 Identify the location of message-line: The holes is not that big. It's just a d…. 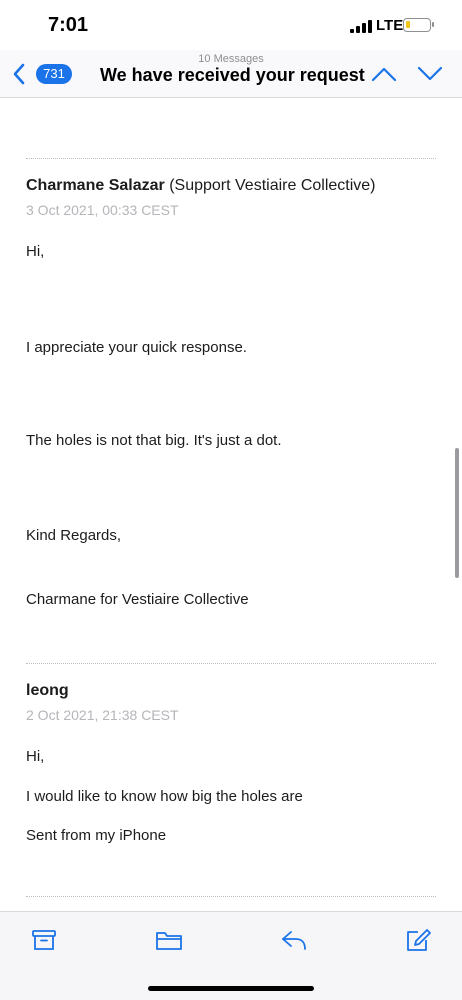
(154, 440).